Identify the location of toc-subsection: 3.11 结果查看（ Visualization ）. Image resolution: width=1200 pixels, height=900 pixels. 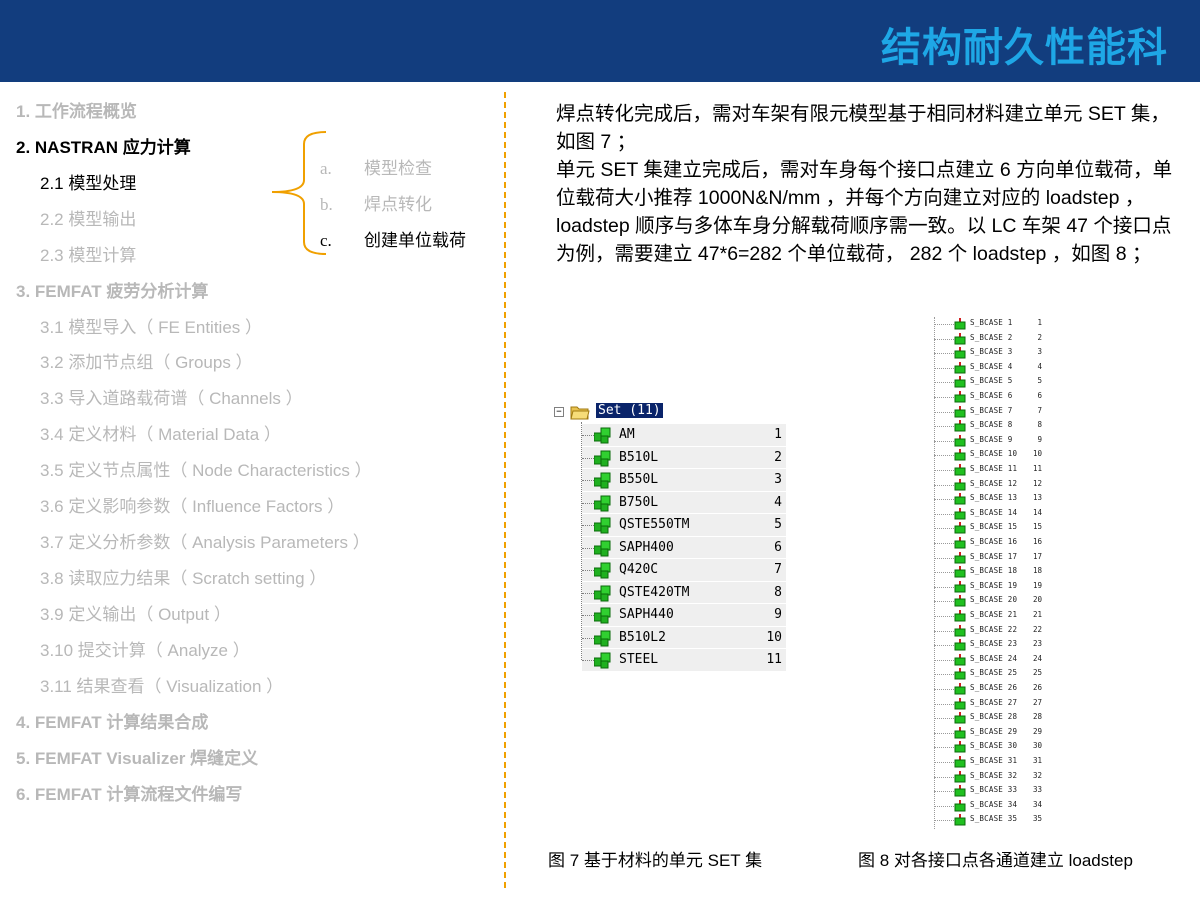
(161, 684).